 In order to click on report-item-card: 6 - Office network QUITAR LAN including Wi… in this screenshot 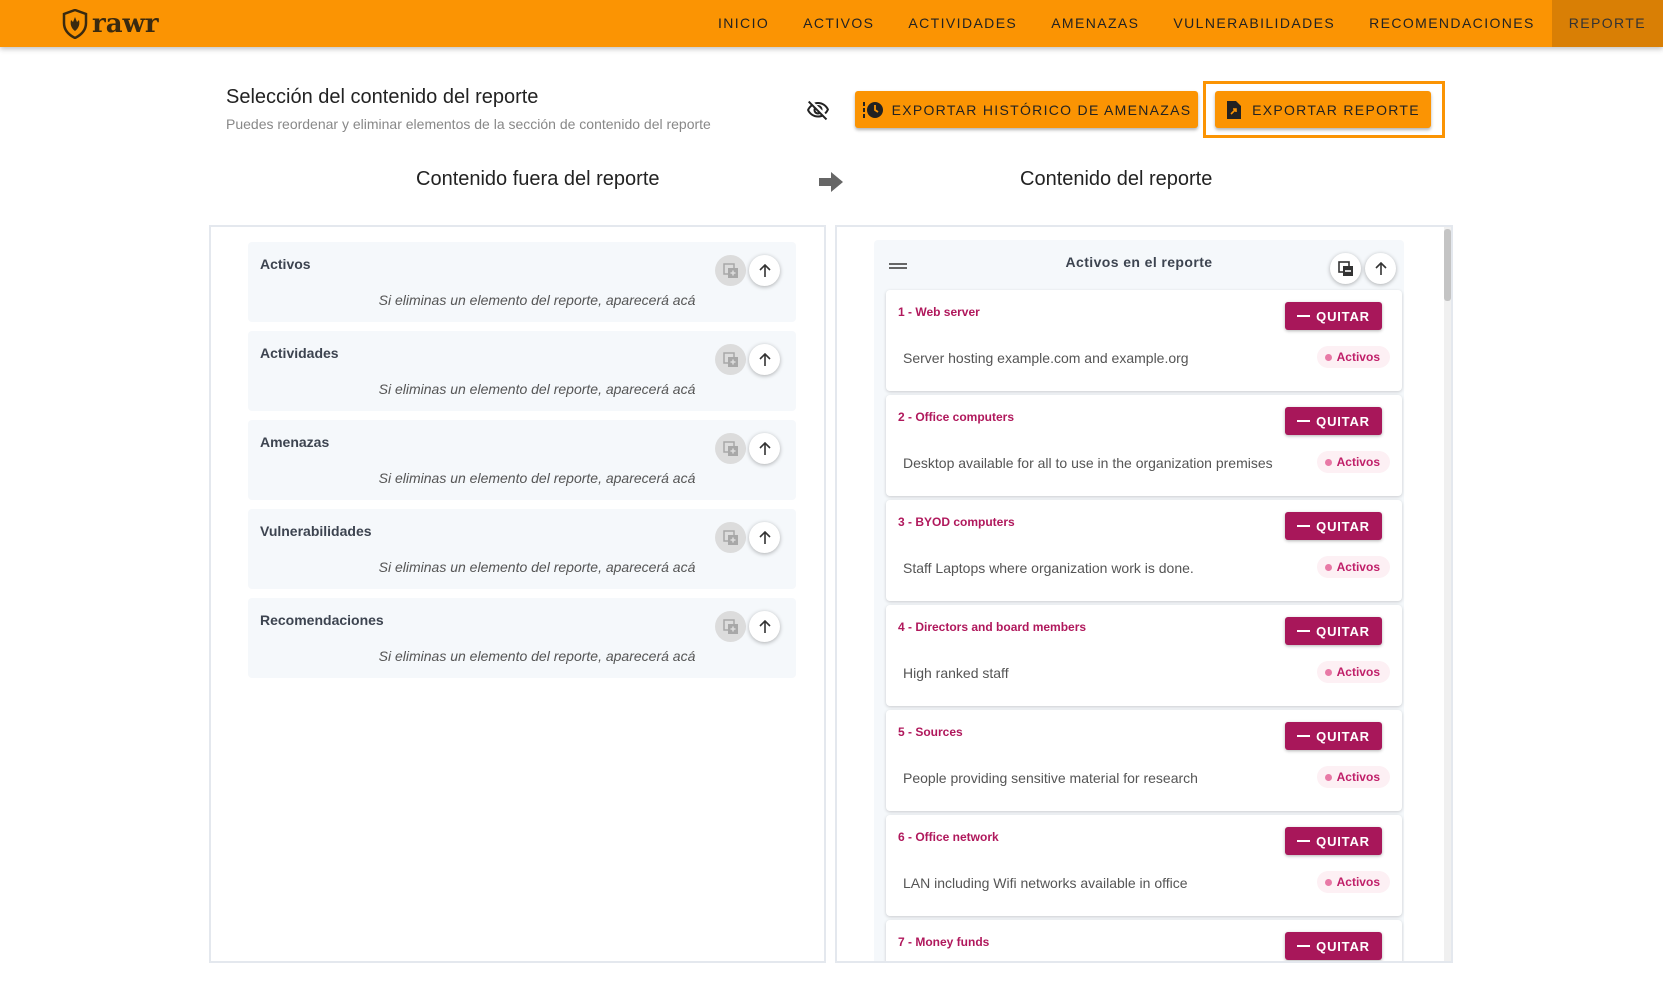, I will do `click(1144, 865)`.